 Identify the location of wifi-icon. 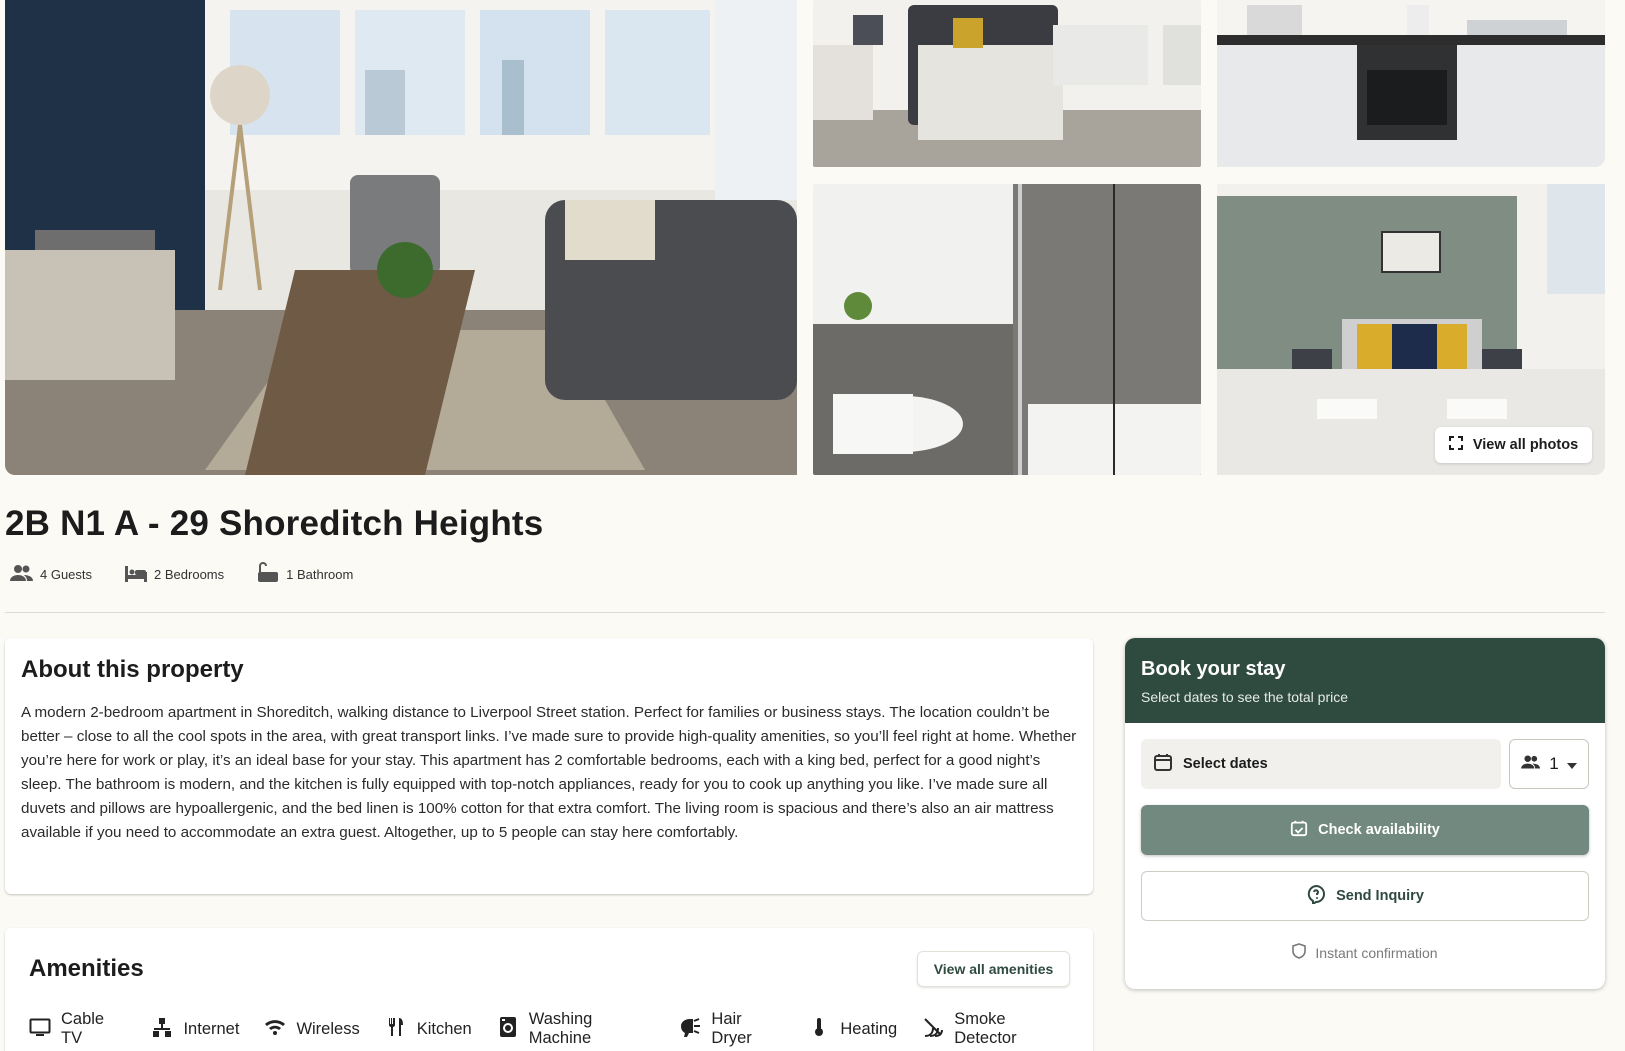
(275, 1029).